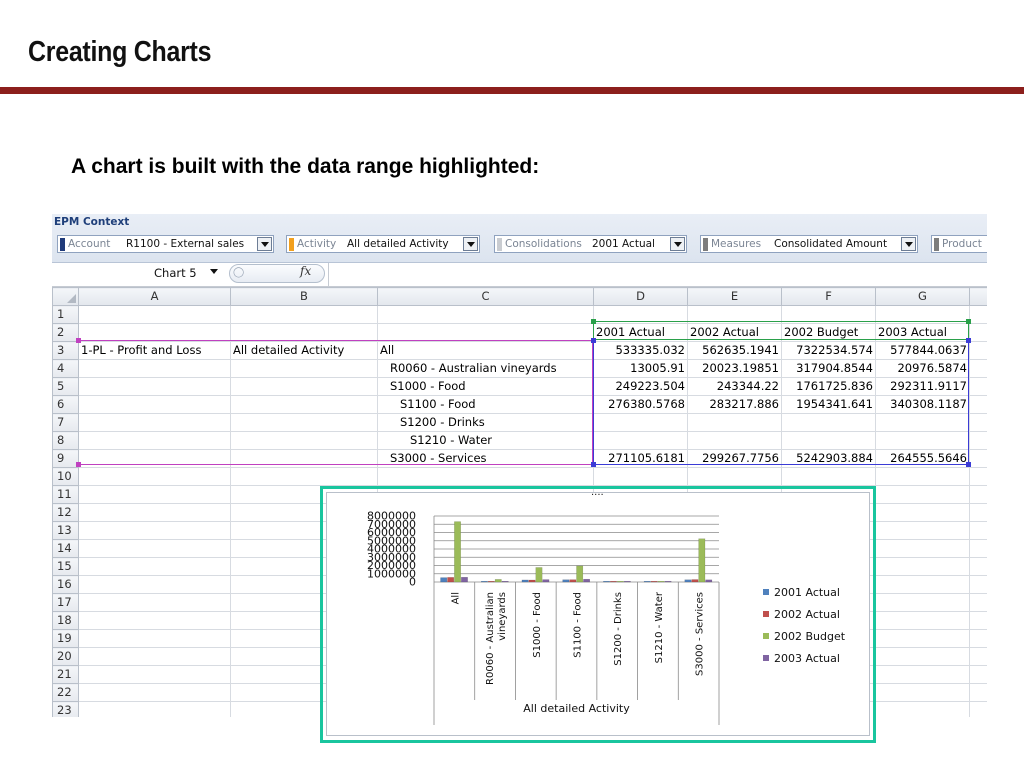  I want to click on cell-h20, so click(978, 656).